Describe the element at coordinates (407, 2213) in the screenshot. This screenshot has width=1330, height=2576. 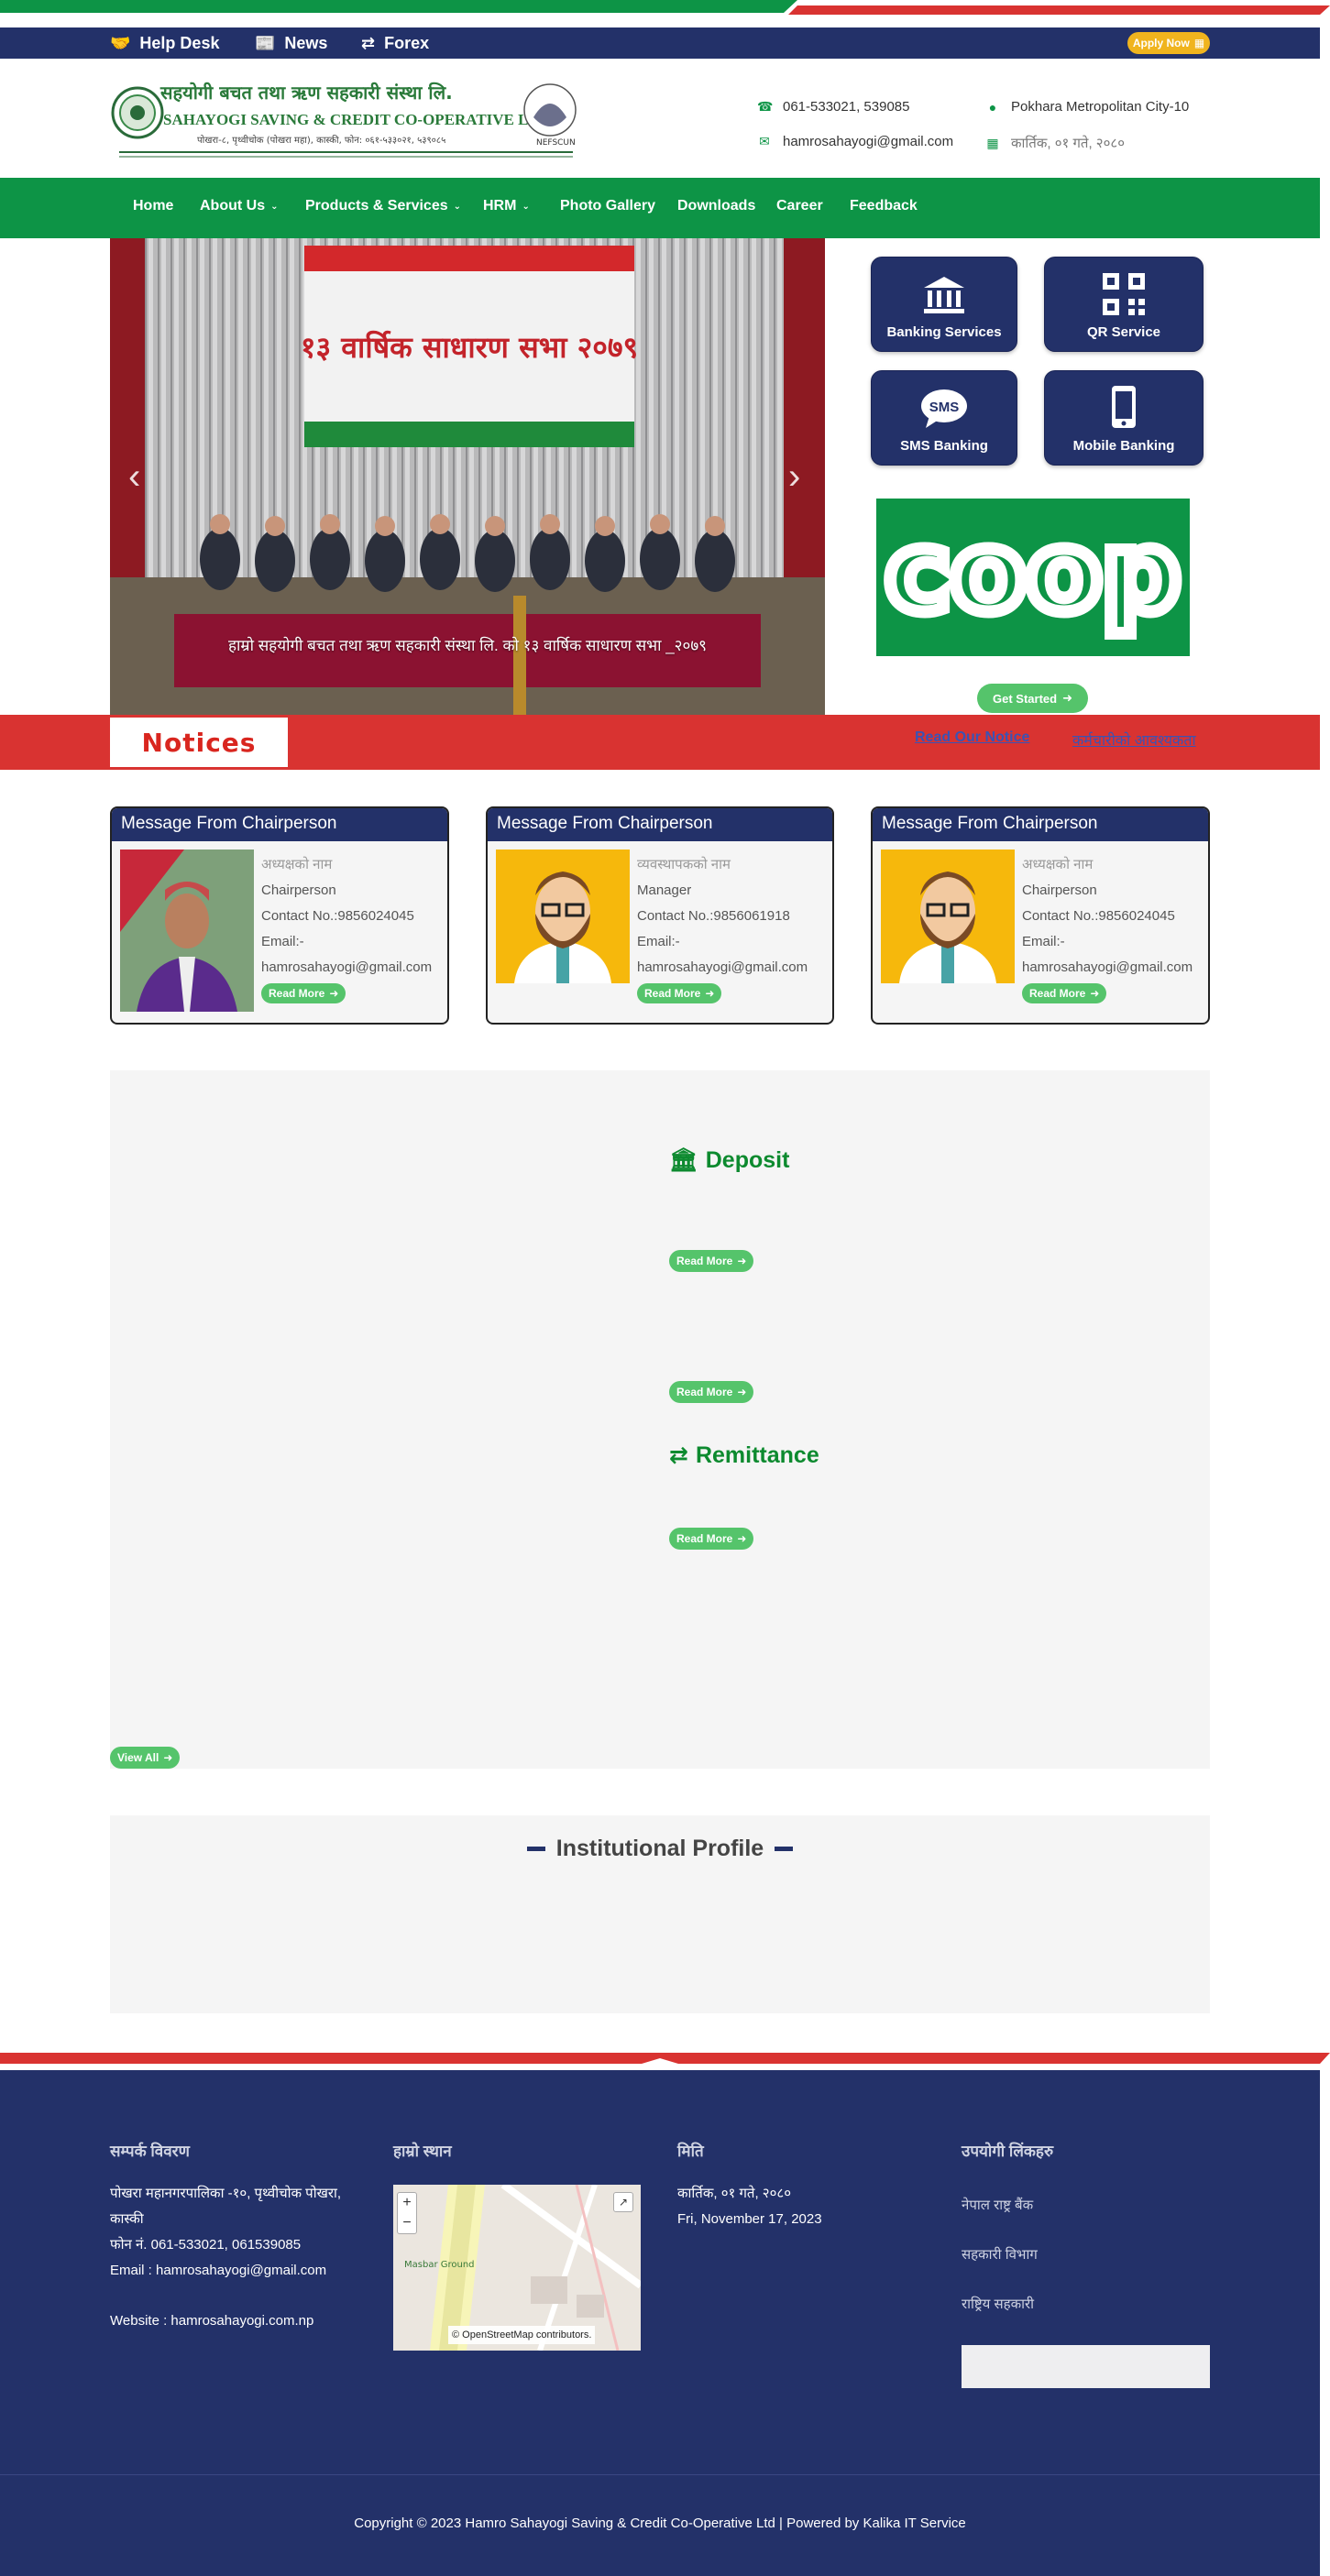
I see `map-zoom-controls: + −` at that location.